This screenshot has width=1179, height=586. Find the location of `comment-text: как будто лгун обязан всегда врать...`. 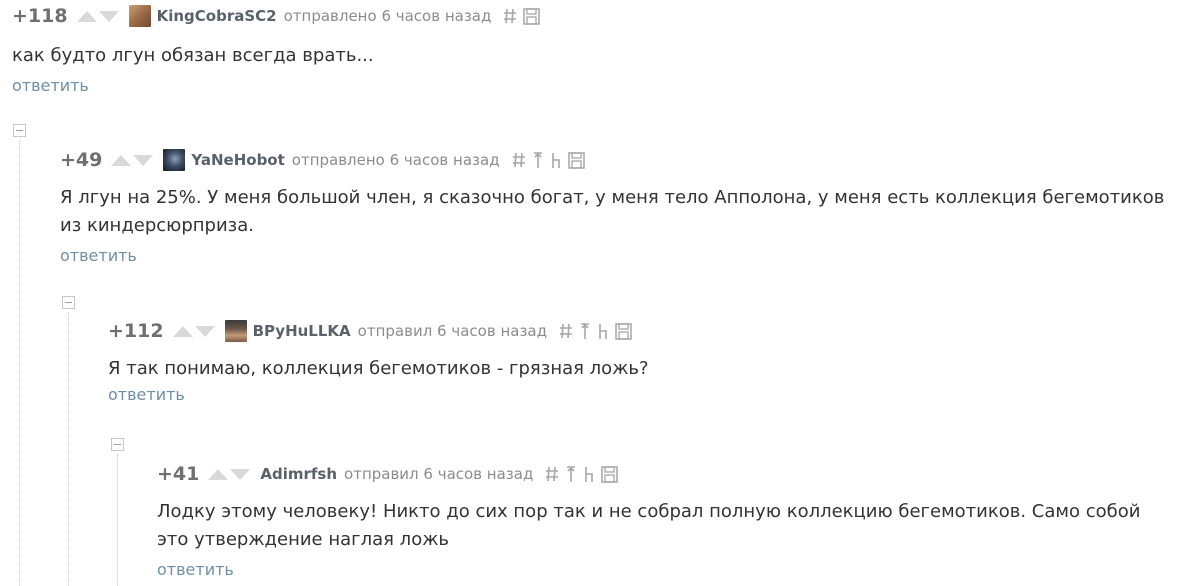

comment-text: как будто лгун обязан всегда врать... is located at coordinates (193, 55).